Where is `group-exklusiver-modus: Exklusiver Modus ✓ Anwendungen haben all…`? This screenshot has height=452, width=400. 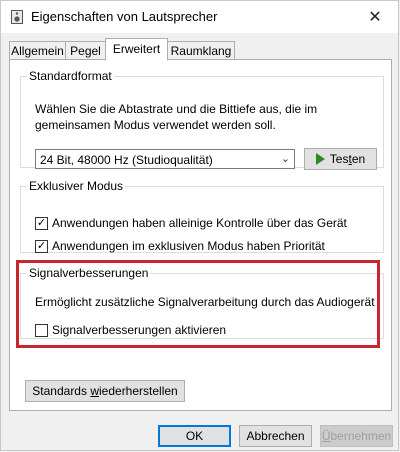 group-exklusiver-modus: Exklusiver Modus ✓ Anwendungen haben all… is located at coordinates (202, 216).